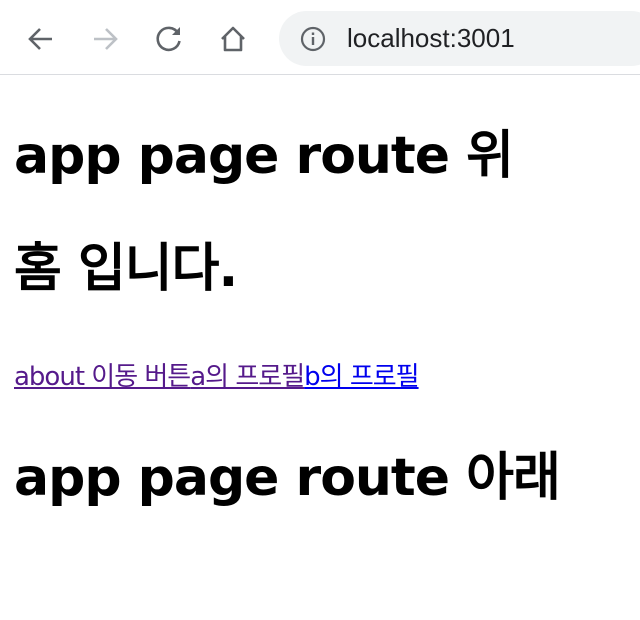 This screenshot has width=640, height=620. I want to click on heading-route-top: app page route 위, so click(264, 156).